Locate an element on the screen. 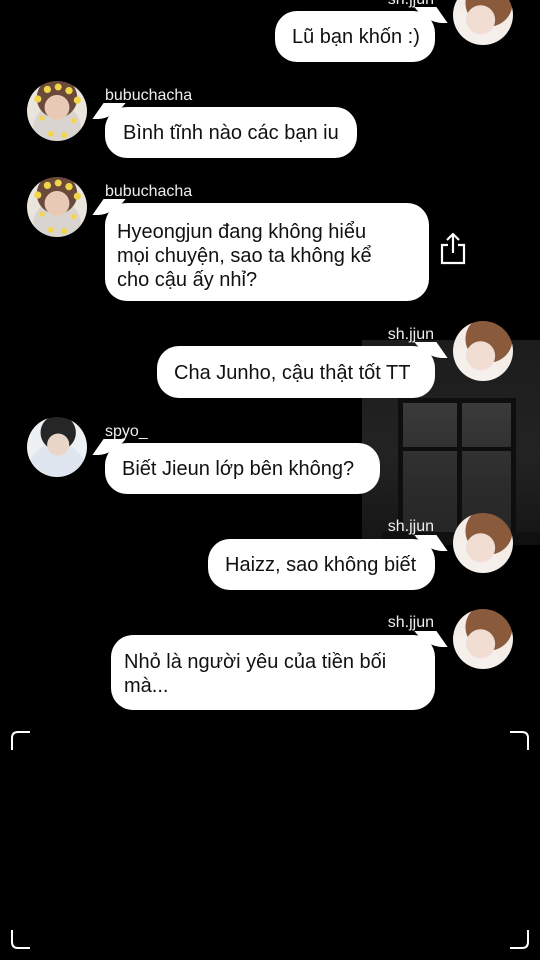  message-bubble: Biết Jieun lớp bên không? is located at coordinates (242, 468).